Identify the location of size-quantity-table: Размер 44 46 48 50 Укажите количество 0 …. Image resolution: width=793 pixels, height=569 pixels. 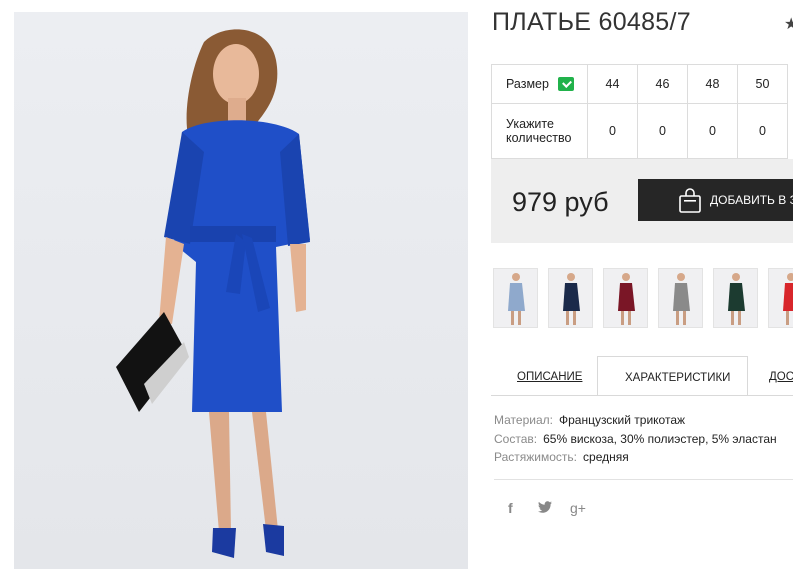
(639, 111).